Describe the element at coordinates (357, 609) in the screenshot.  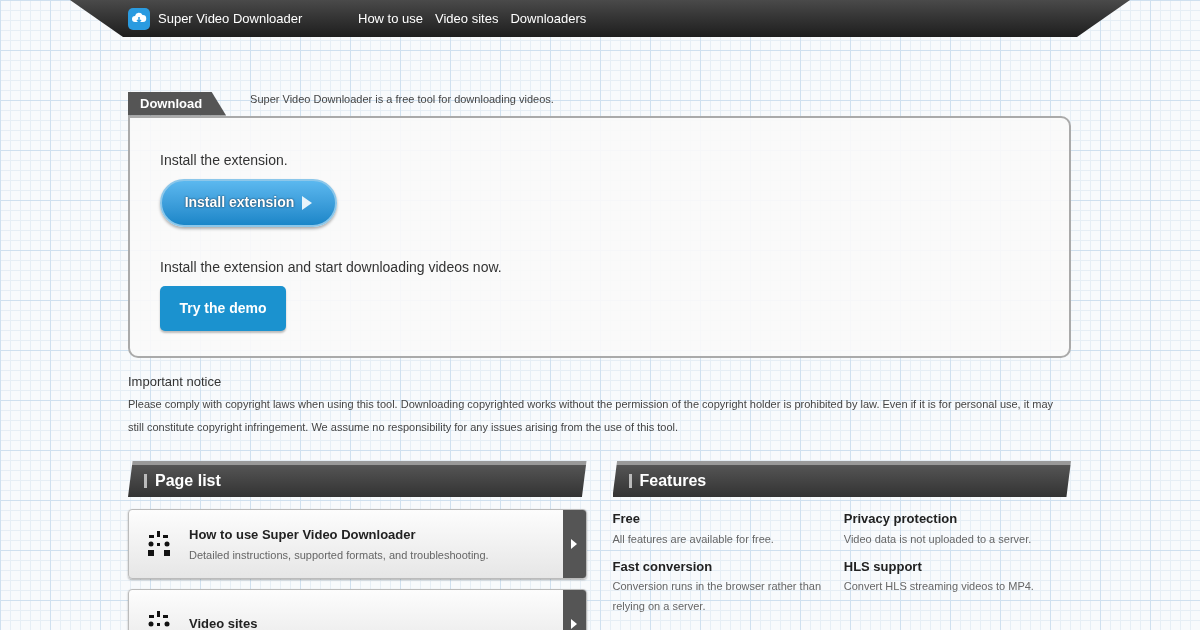
I see `page-list-item: Video sites` at that location.